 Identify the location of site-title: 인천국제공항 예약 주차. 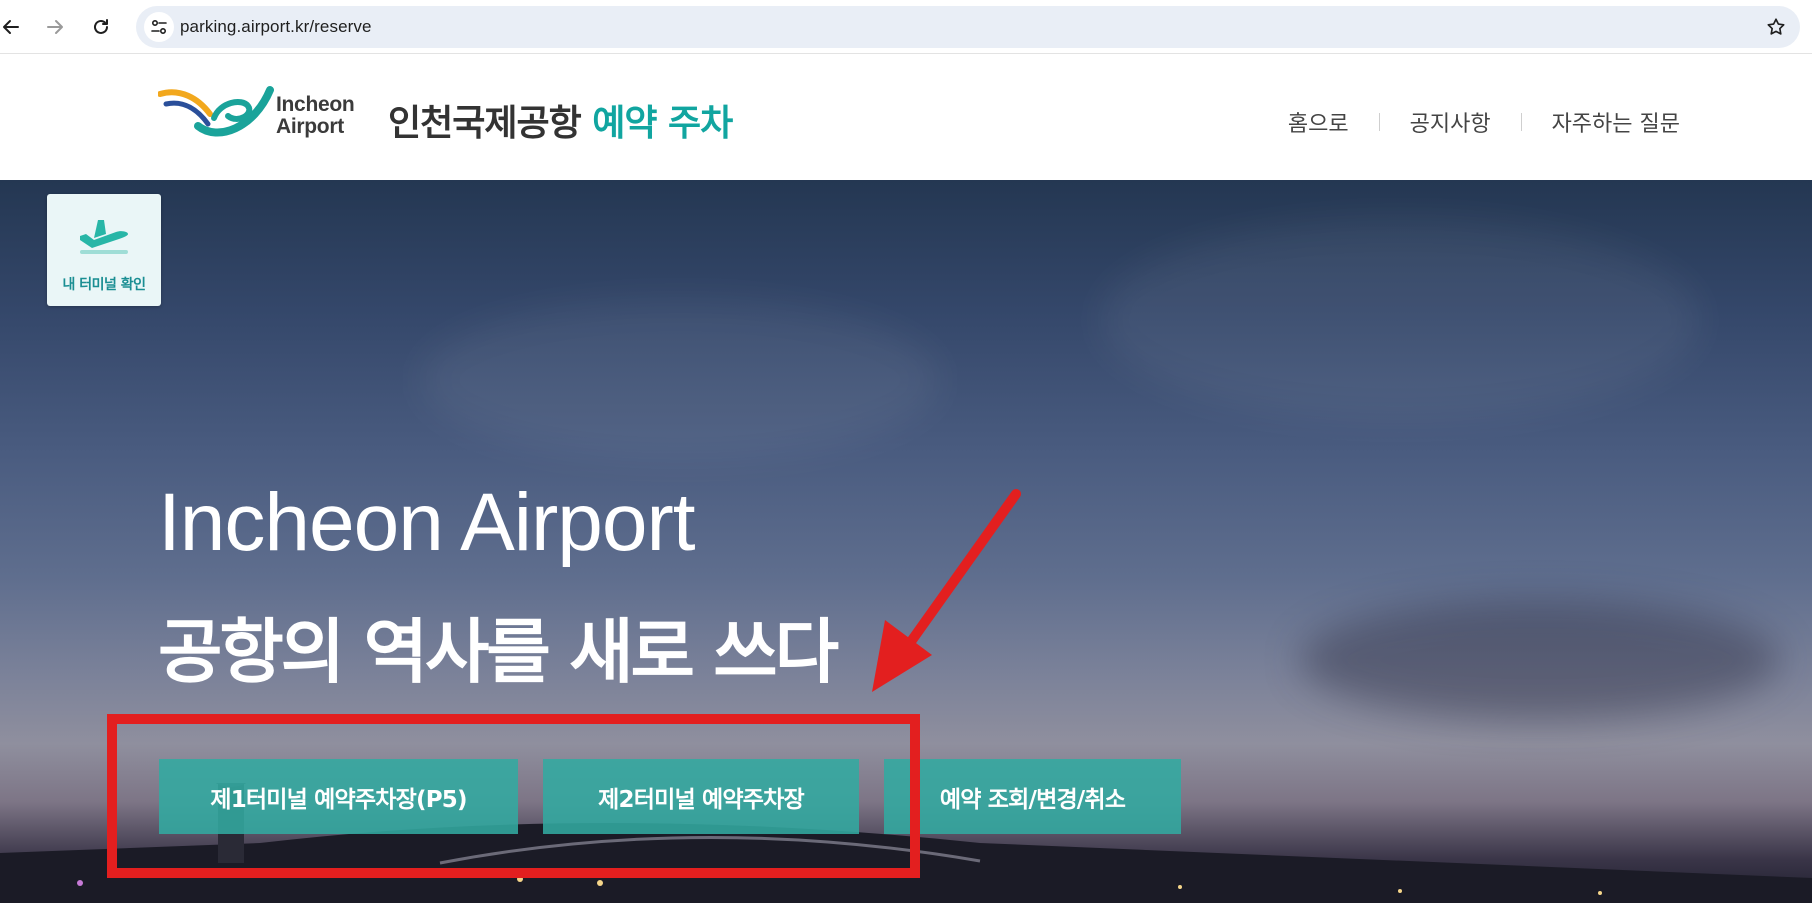
(560, 120).